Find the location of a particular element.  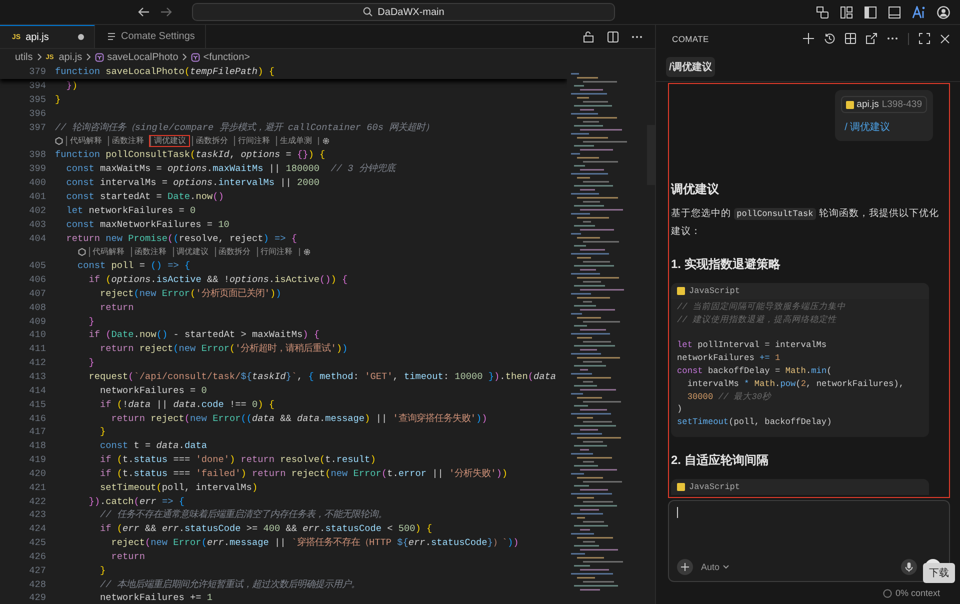

sidebar-icon is located at coordinates (870, 12).